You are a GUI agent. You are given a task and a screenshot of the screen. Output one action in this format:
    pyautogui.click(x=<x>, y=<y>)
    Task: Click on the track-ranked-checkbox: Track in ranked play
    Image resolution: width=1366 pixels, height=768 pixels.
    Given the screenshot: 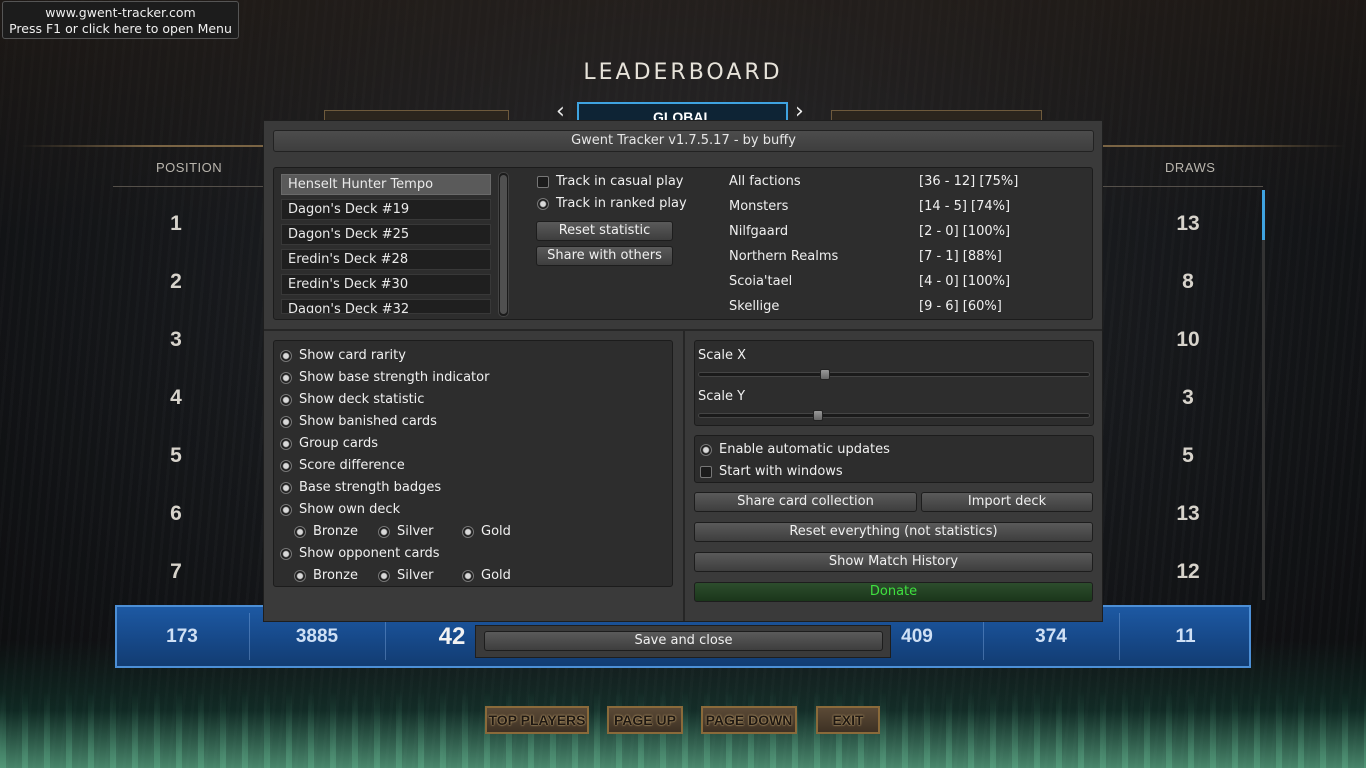 What is the action you would take?
    pyautogui.click(x=612, y=203)
    